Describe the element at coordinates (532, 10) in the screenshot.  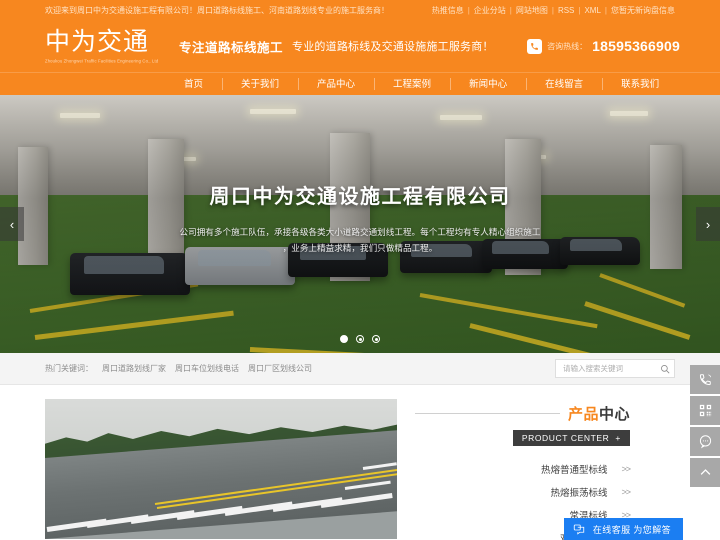
I see `top-link-sitemap: 网站地图` at that location.